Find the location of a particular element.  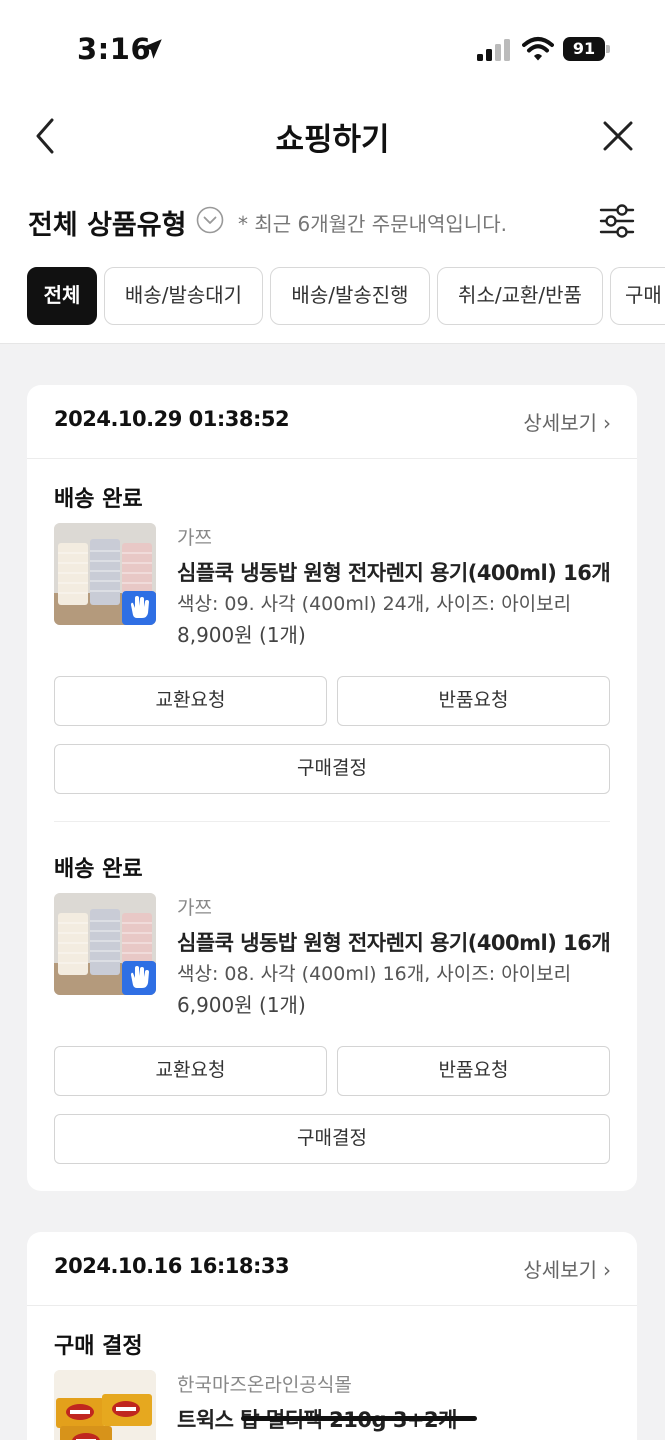

redaction-bar is located at coordinates (359, 1418).